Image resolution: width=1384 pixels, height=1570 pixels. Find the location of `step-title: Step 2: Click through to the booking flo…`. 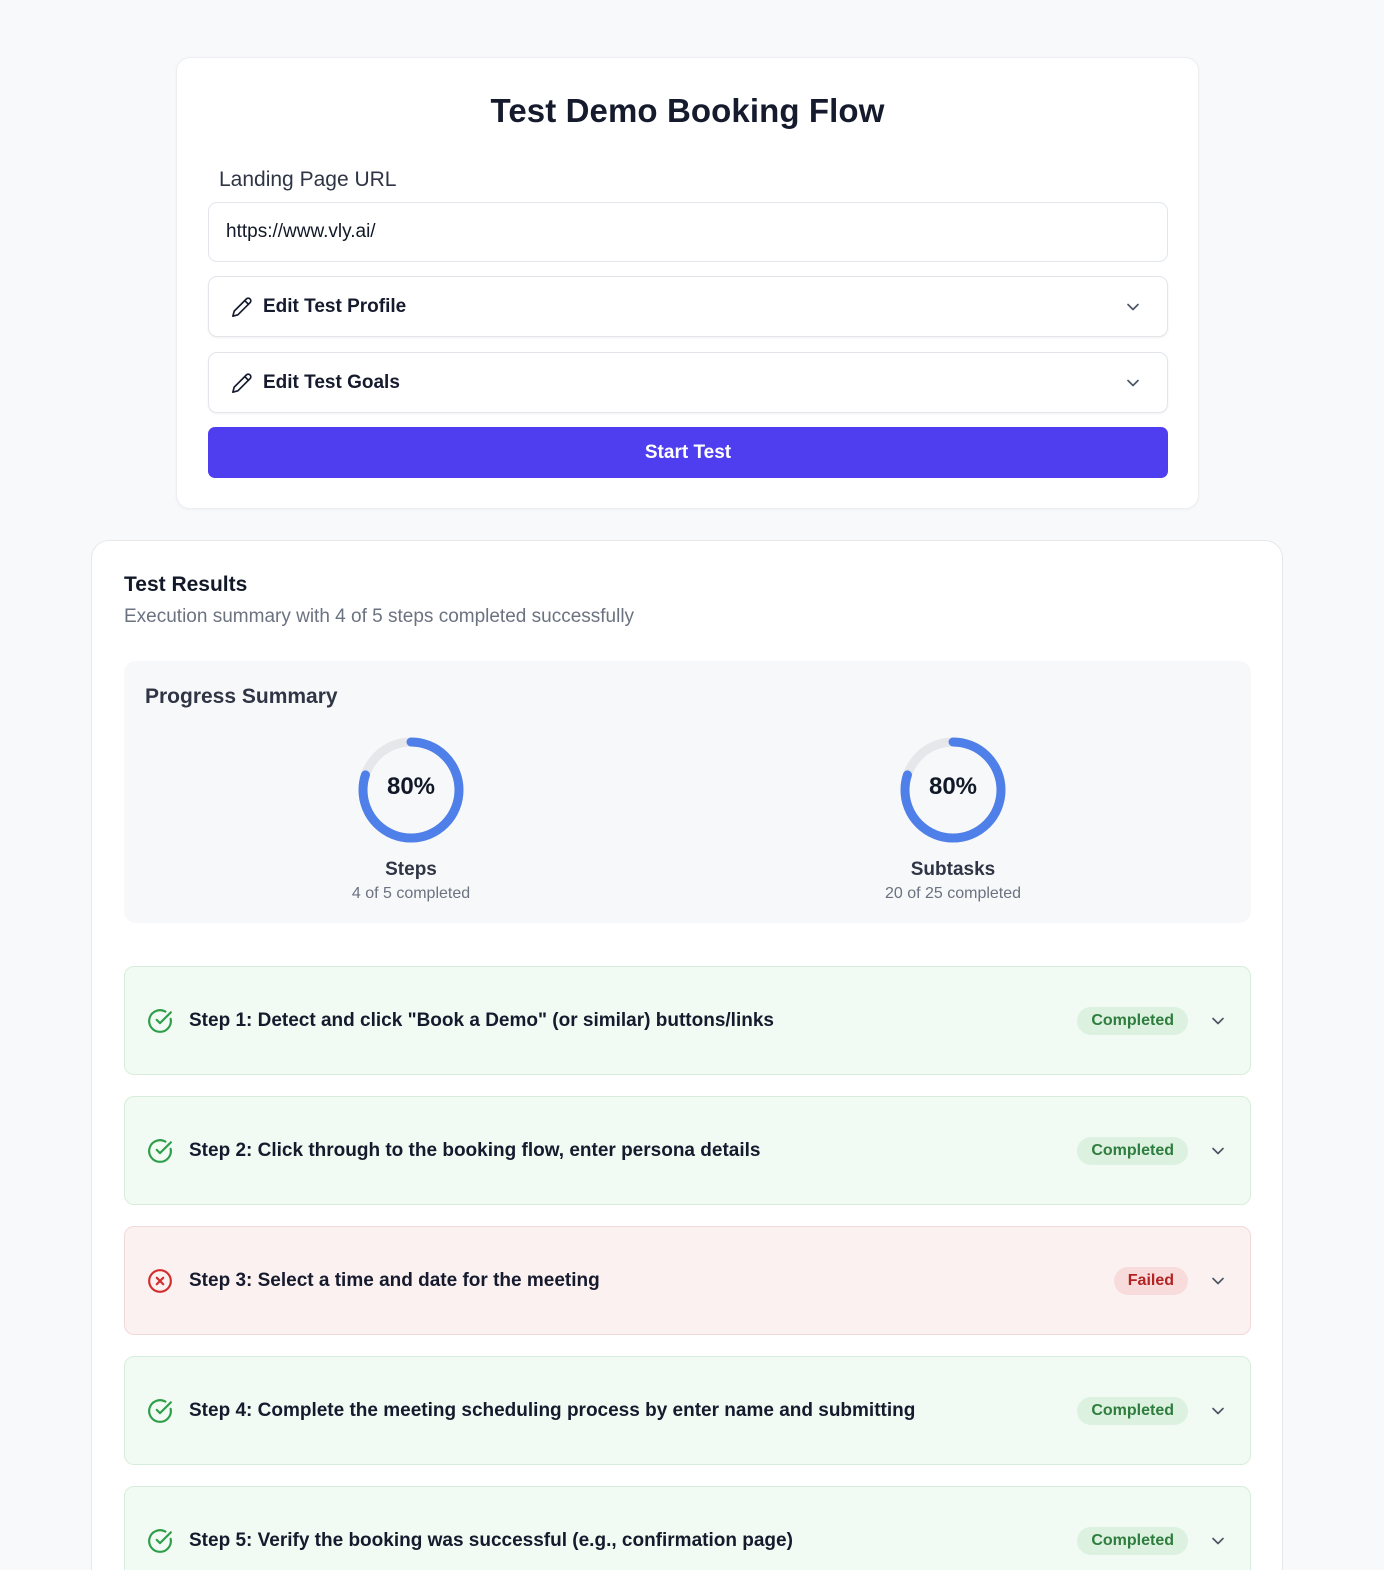

step-title: Step 2: Click through to the booking flo… is located at coordinates (475, 1150).